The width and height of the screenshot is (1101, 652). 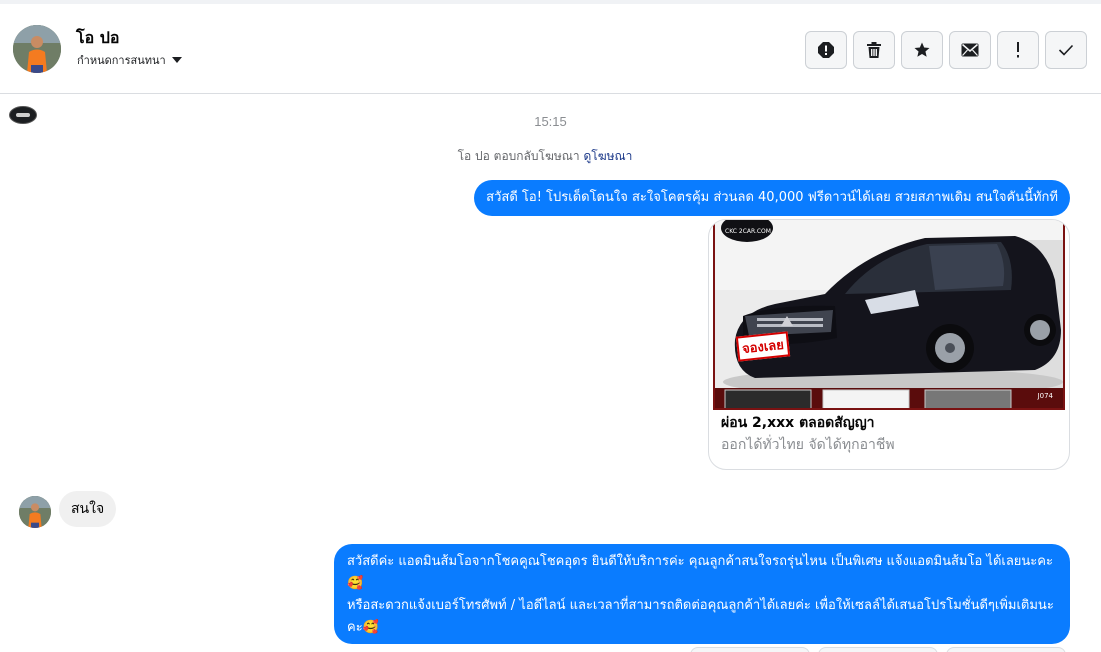 I want to click on report-button, so click(x=826, y=50).